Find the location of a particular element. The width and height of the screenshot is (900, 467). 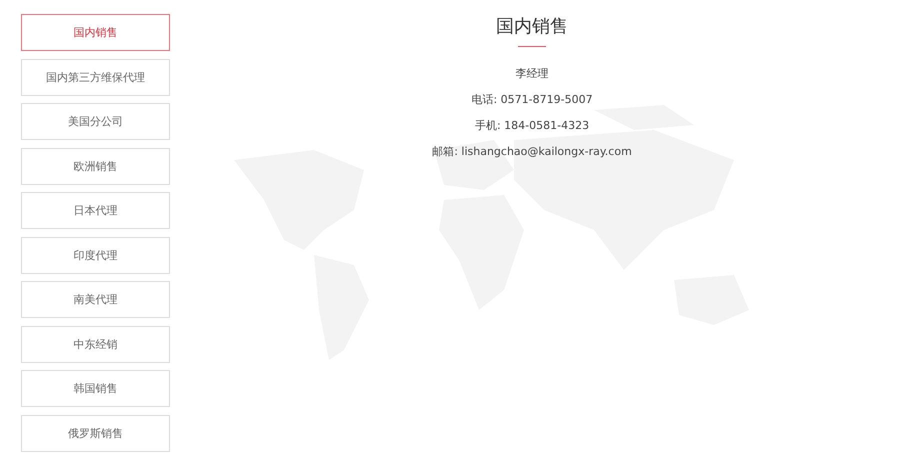

sidebar-item: 俄罗斯销售 is located at coordinates (95, 433).